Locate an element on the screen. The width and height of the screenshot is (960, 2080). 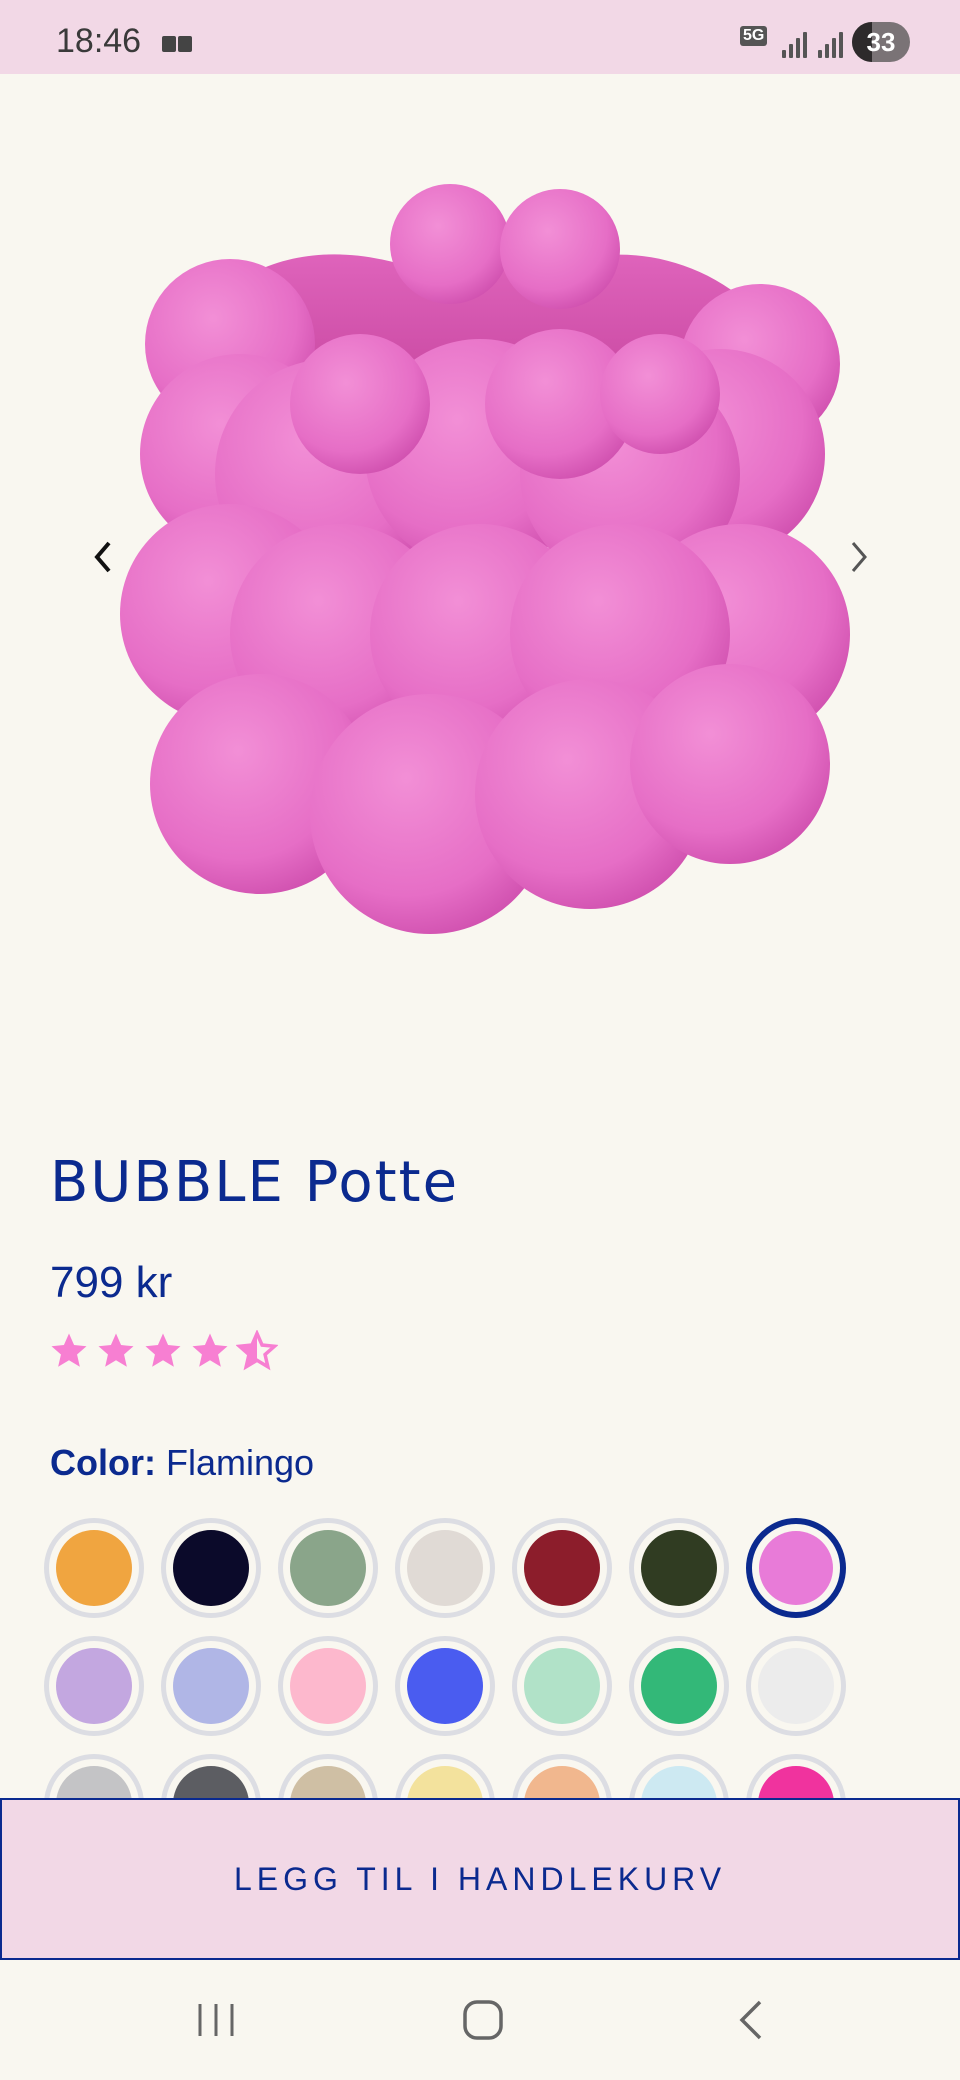
home-button is located at coordinates (483, 2020).